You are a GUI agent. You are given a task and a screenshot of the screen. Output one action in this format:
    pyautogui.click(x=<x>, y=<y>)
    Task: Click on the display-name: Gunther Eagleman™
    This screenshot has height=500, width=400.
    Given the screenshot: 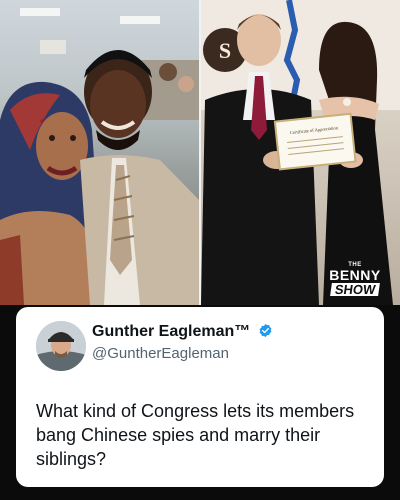 What is the action you would take?
    pyautogui.click(x=182, y=332)
    